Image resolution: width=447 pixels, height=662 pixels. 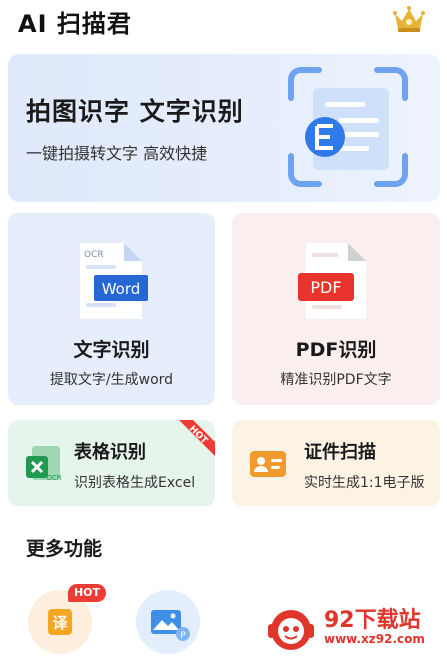 What do you see at coordinates (374, 639) in the screenshot?
I see `watermark-url: www.xz92.com` at bounding box center [374, 639].